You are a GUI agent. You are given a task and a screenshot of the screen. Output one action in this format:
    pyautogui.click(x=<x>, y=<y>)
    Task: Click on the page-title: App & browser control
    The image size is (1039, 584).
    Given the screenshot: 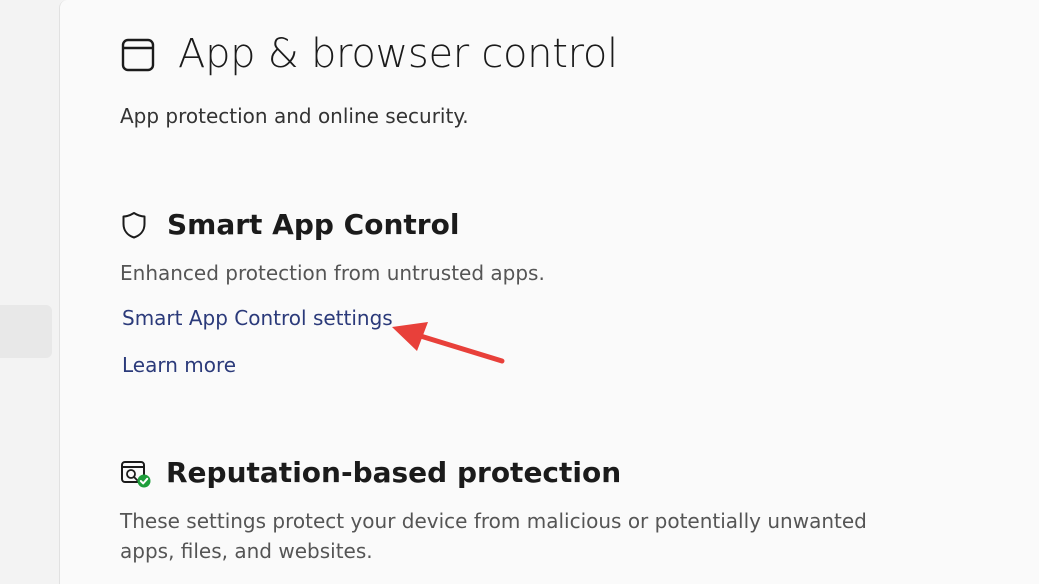 What is the action you would take?
    pyautogui.click(x=398, y=54)
    